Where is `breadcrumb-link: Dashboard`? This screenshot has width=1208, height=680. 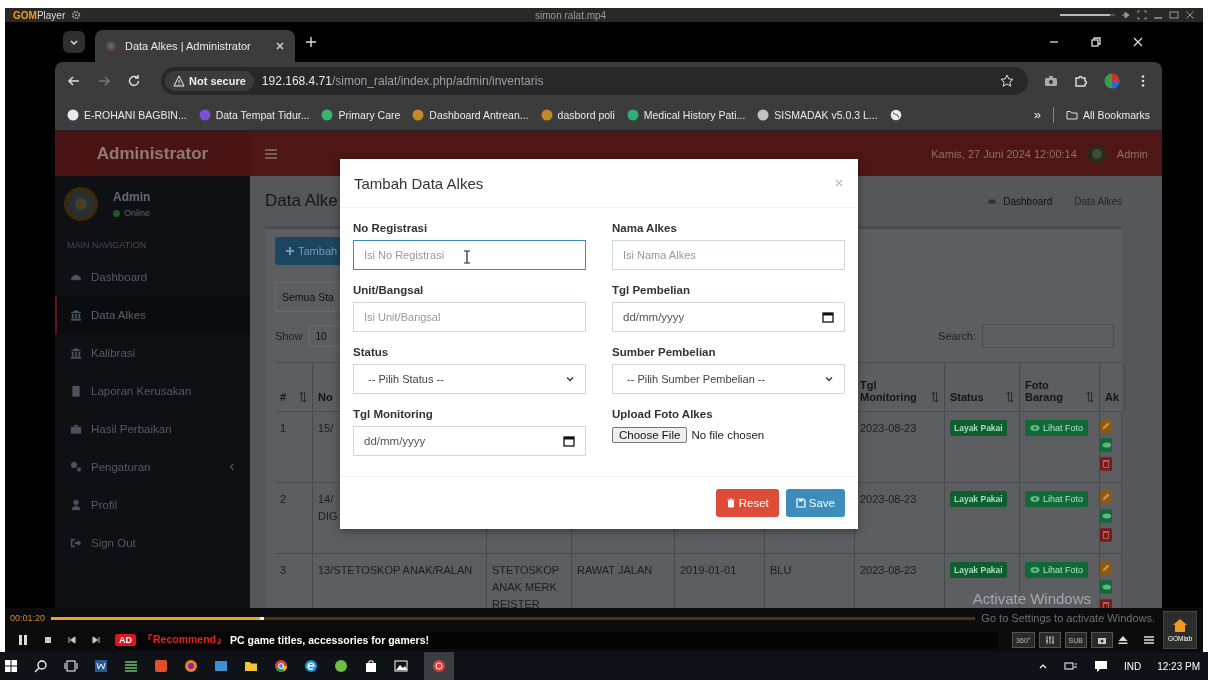 breadcrumb-link: Dashboard is located at coordinates (1028, 201).